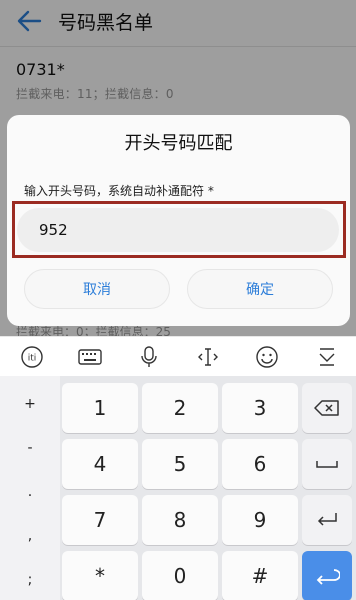 This screenshot has width=356, height=600. I want to click on enter-key, so click(327, 575).